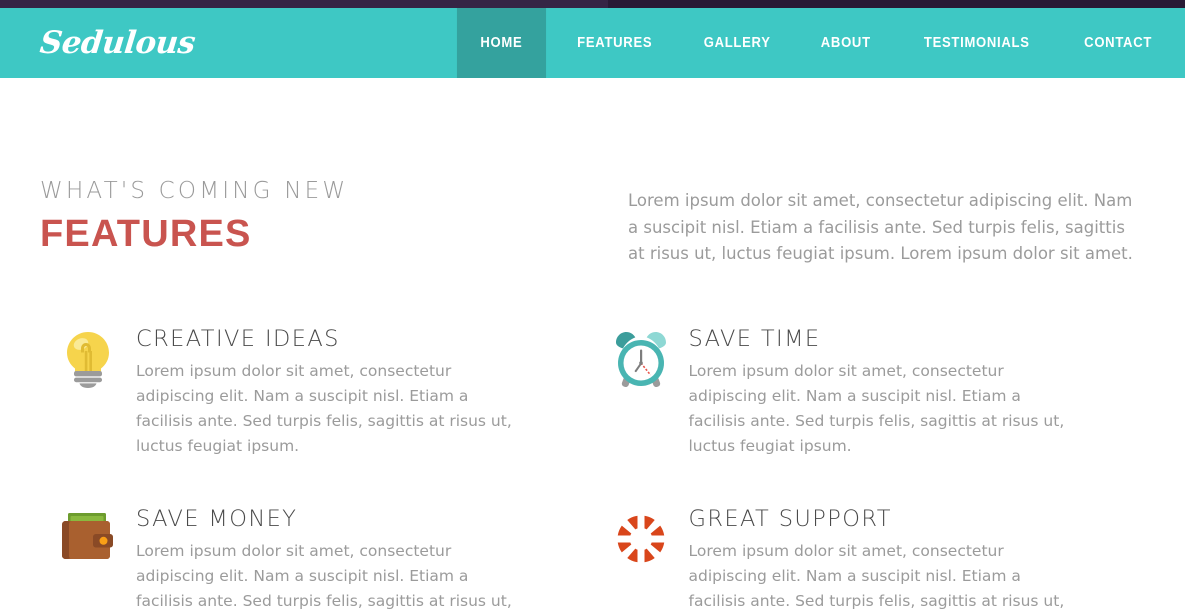 This screenshot has width=1185, height=611. I want to click on nav-item-home: HOME, so click(501, 43).